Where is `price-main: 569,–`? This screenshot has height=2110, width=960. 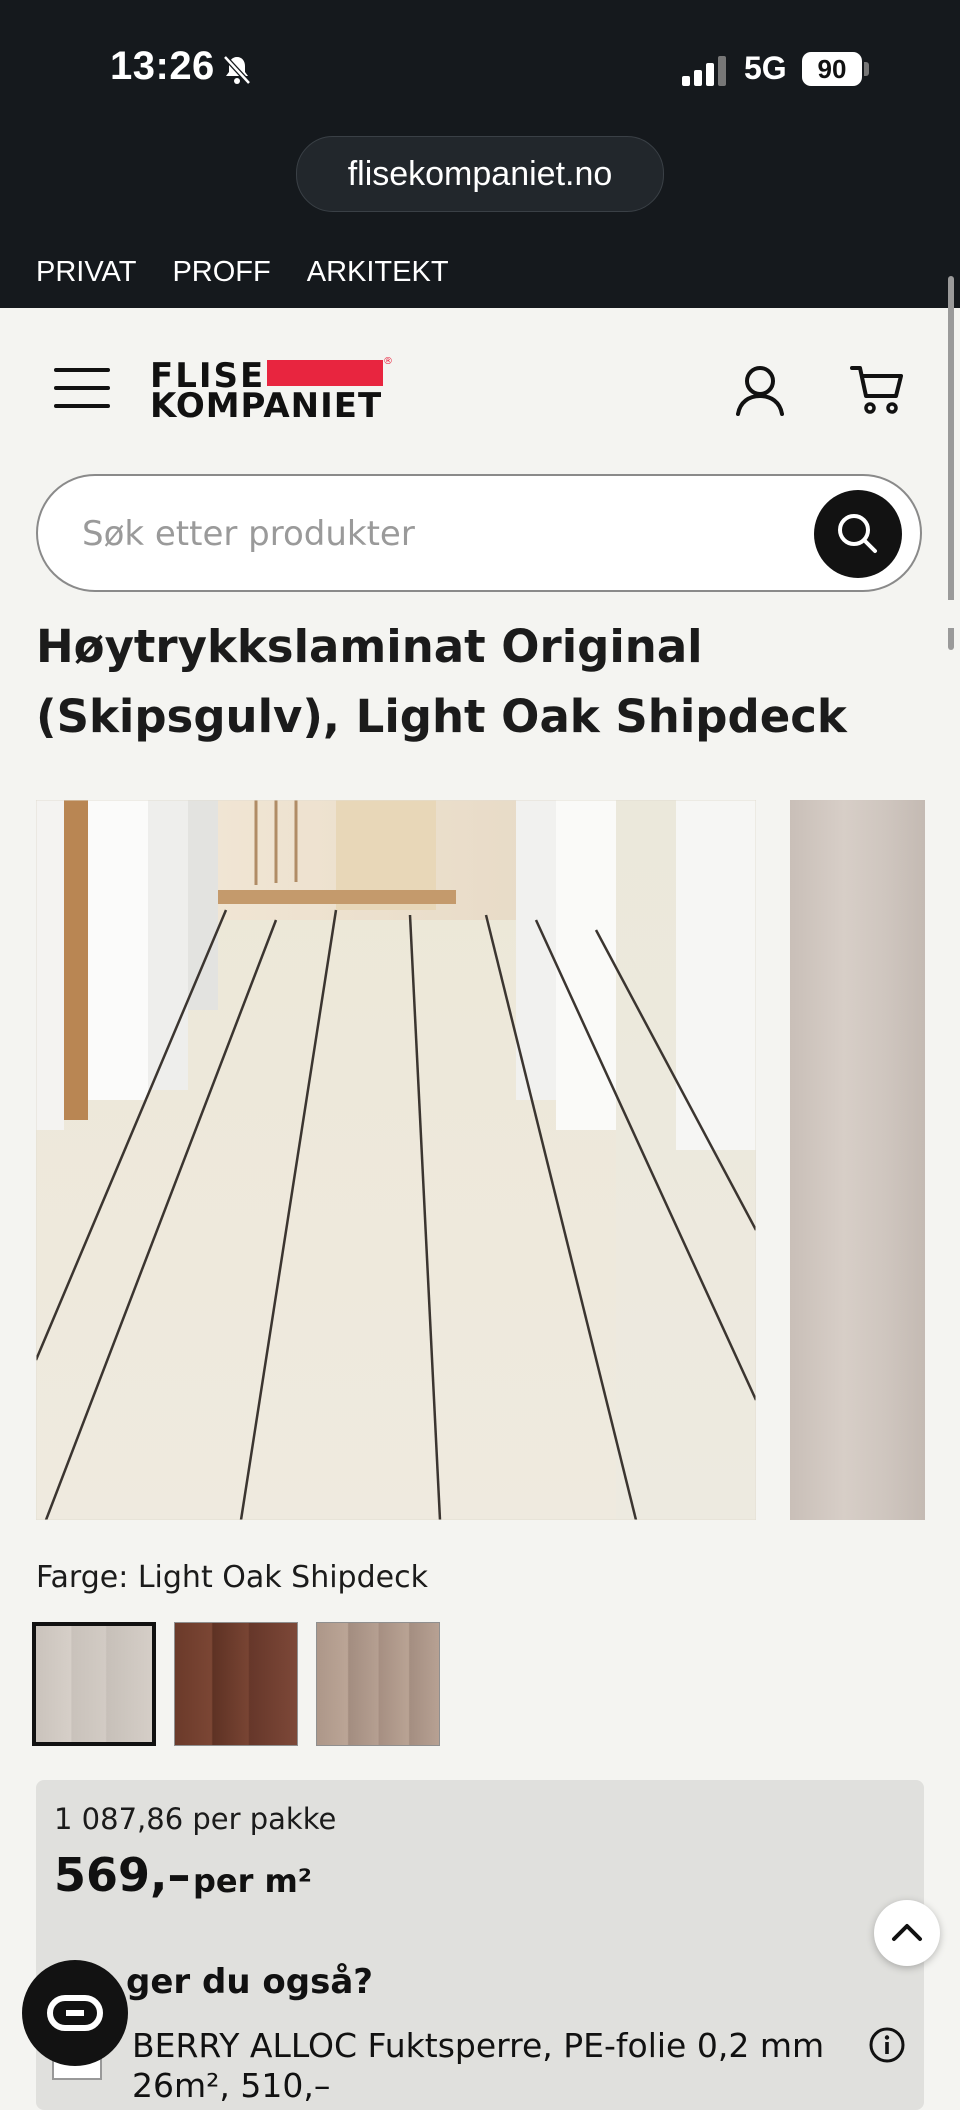 price-main: 569,– is located at coordinates (122, 1875).